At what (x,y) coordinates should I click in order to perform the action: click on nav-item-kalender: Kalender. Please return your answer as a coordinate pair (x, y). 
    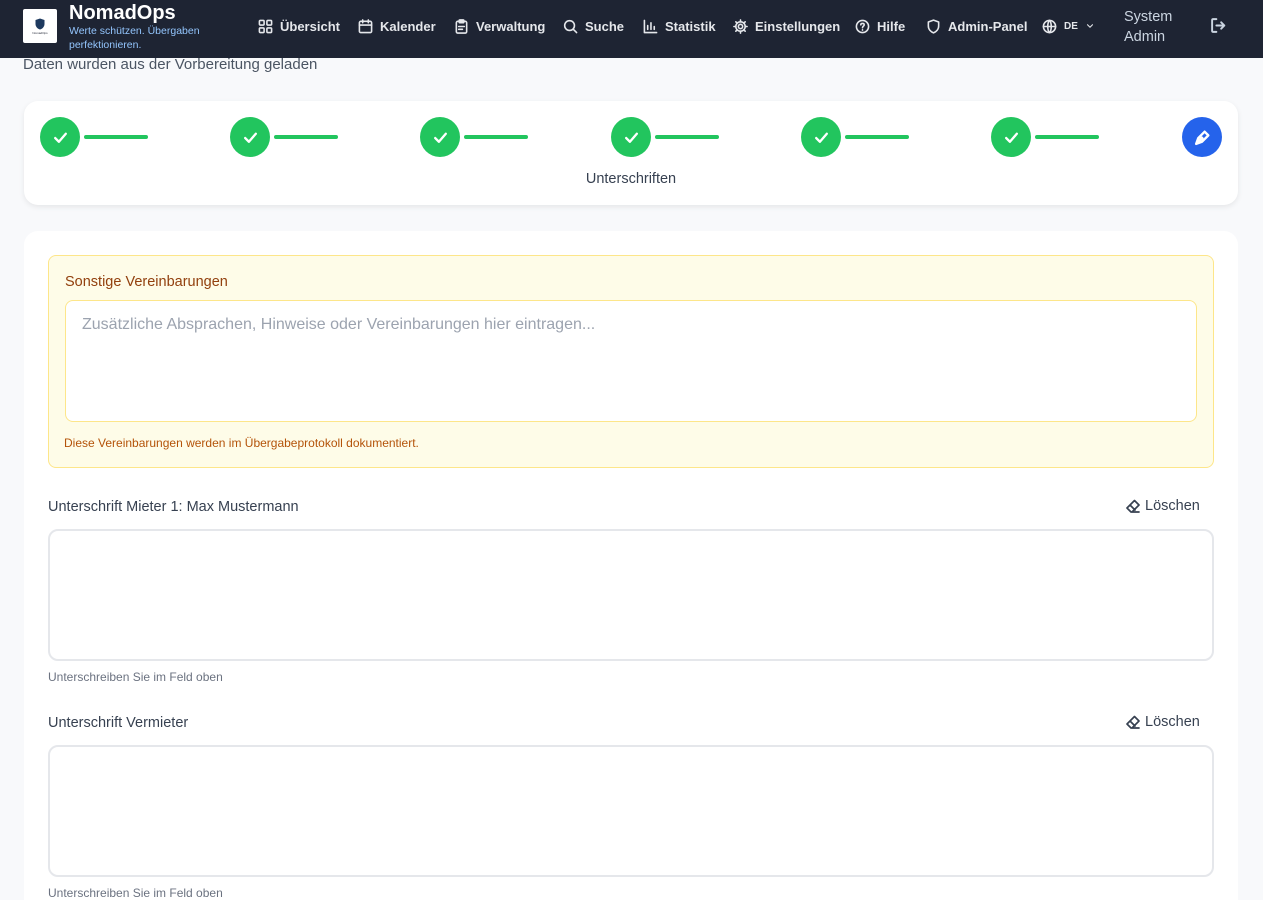
    Looking at the image, I should click on (397, 26).